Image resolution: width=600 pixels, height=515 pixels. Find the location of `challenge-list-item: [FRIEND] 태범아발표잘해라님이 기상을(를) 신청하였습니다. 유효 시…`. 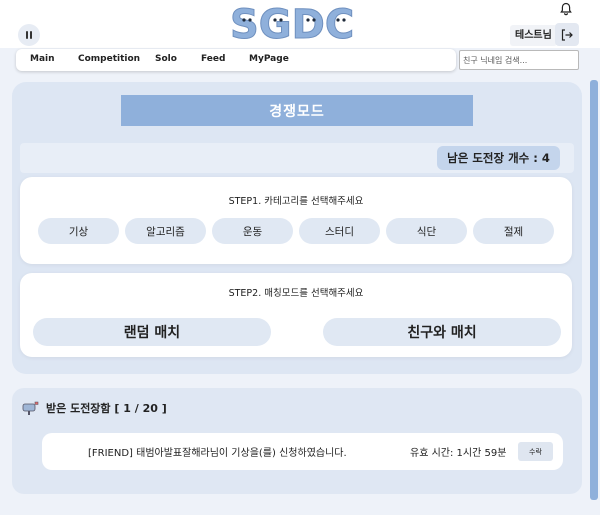

challenge-list-item: [FRIEND] 태범아발표잘해라님이 기상을(를) 신청하였습니다. 유효 시… is located at coordinates (302, 451).